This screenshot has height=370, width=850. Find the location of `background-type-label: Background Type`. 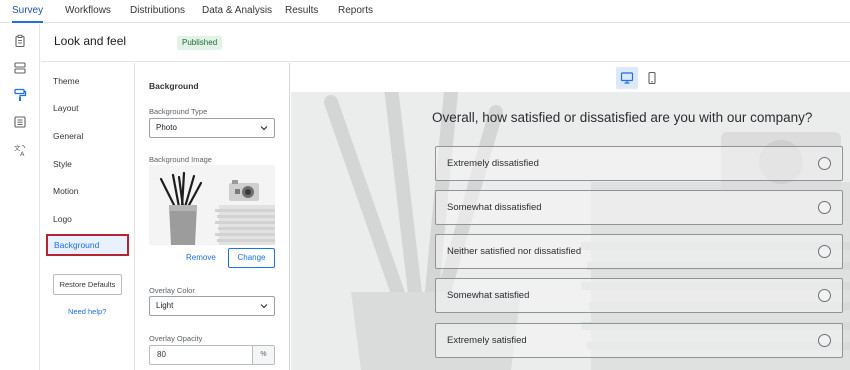

background-type-label: Background Type is located at coordinates (178, 111).